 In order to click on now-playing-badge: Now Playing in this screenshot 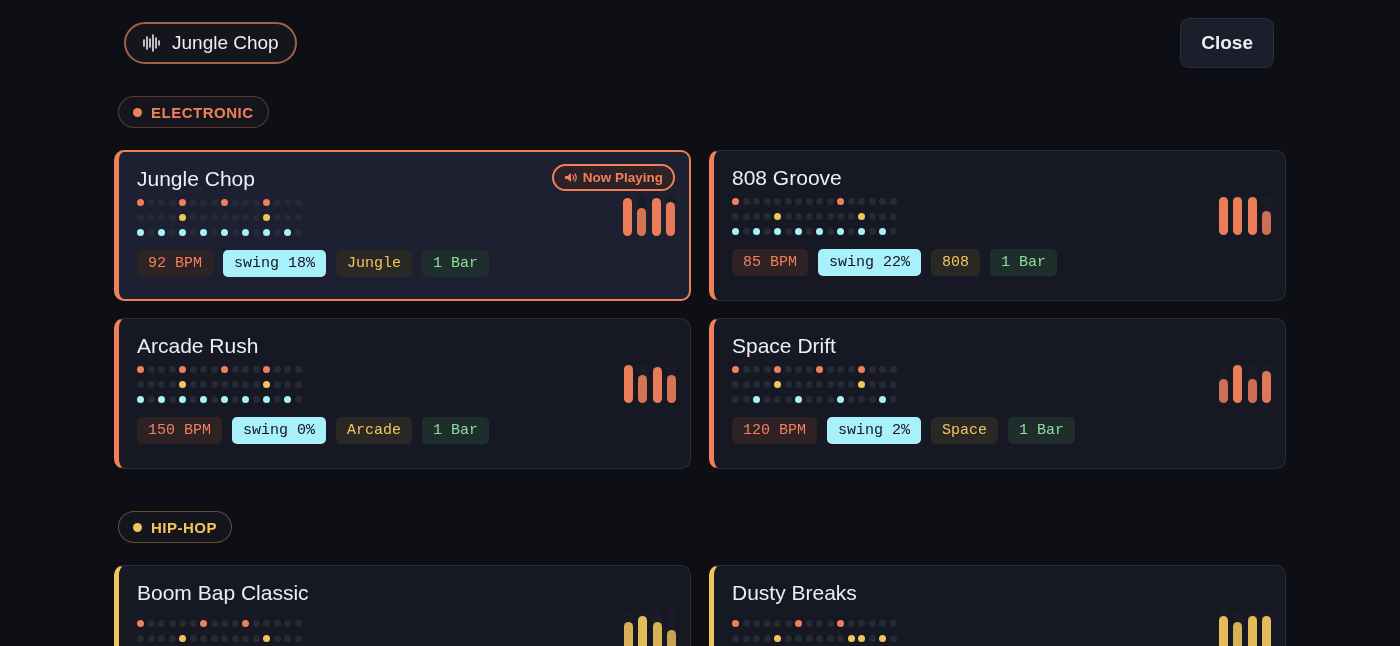, I will do `click(613, 177)`.